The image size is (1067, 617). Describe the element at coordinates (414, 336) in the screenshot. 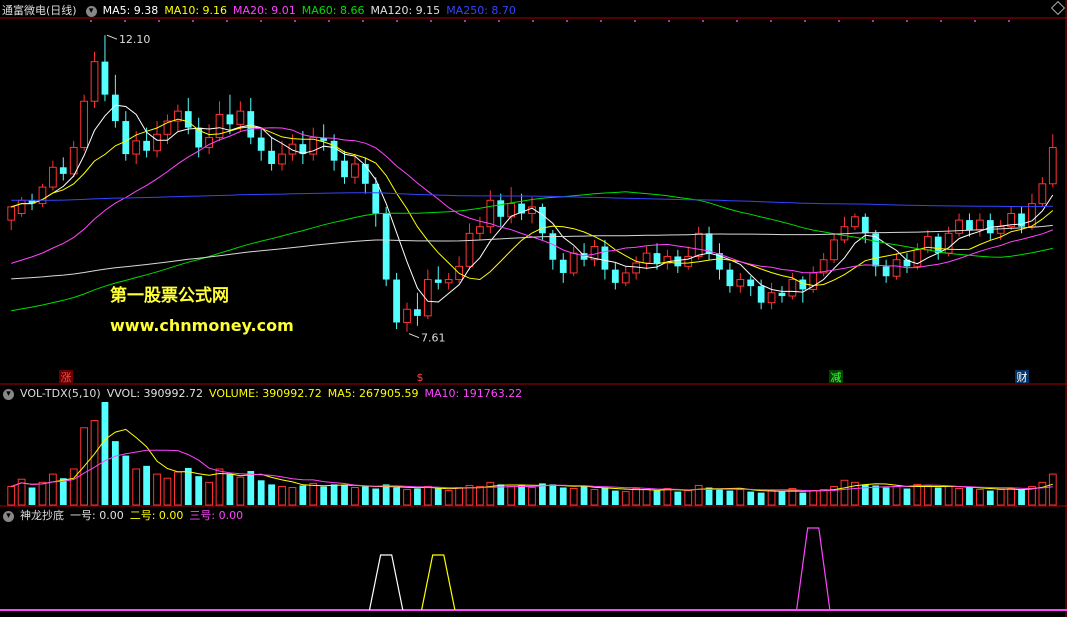

I see `low-arrow` at that location.